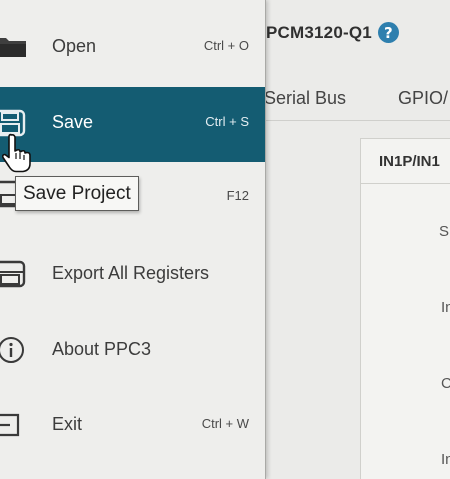 The image size is (450, 479). What do you see at coordinates (388, 32) in the screenshot?
I see `help-icon: ?` at bounding box center [388, 32].